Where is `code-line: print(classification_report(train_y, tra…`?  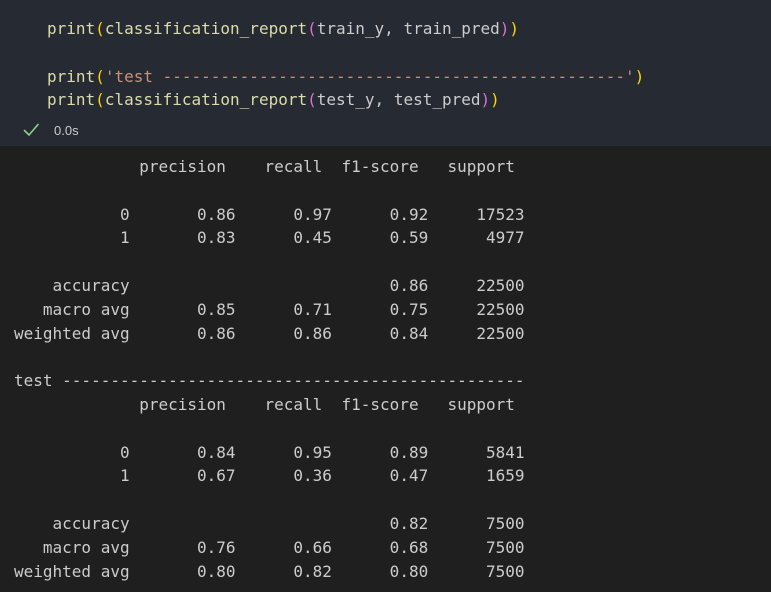 code-line: print(classification_report(train_y, tra… is located at coordinates (283, 29).